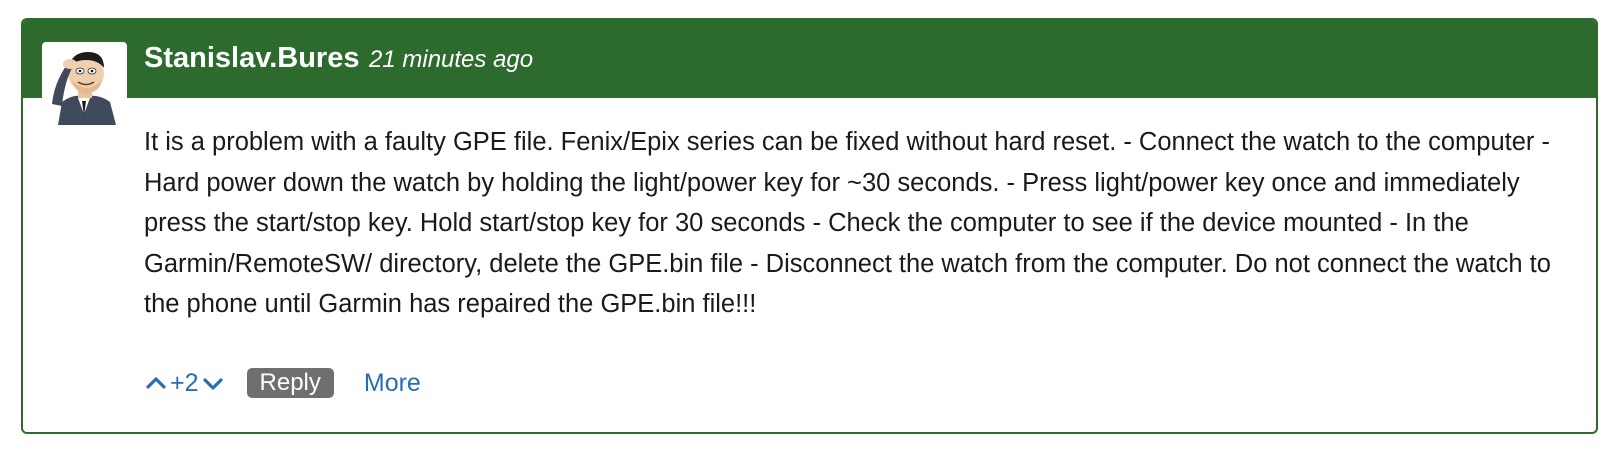 Image resolution: width=1620 pixels, height=462 pixels. I want to click on reply-button: Reply, so click(290, 383).